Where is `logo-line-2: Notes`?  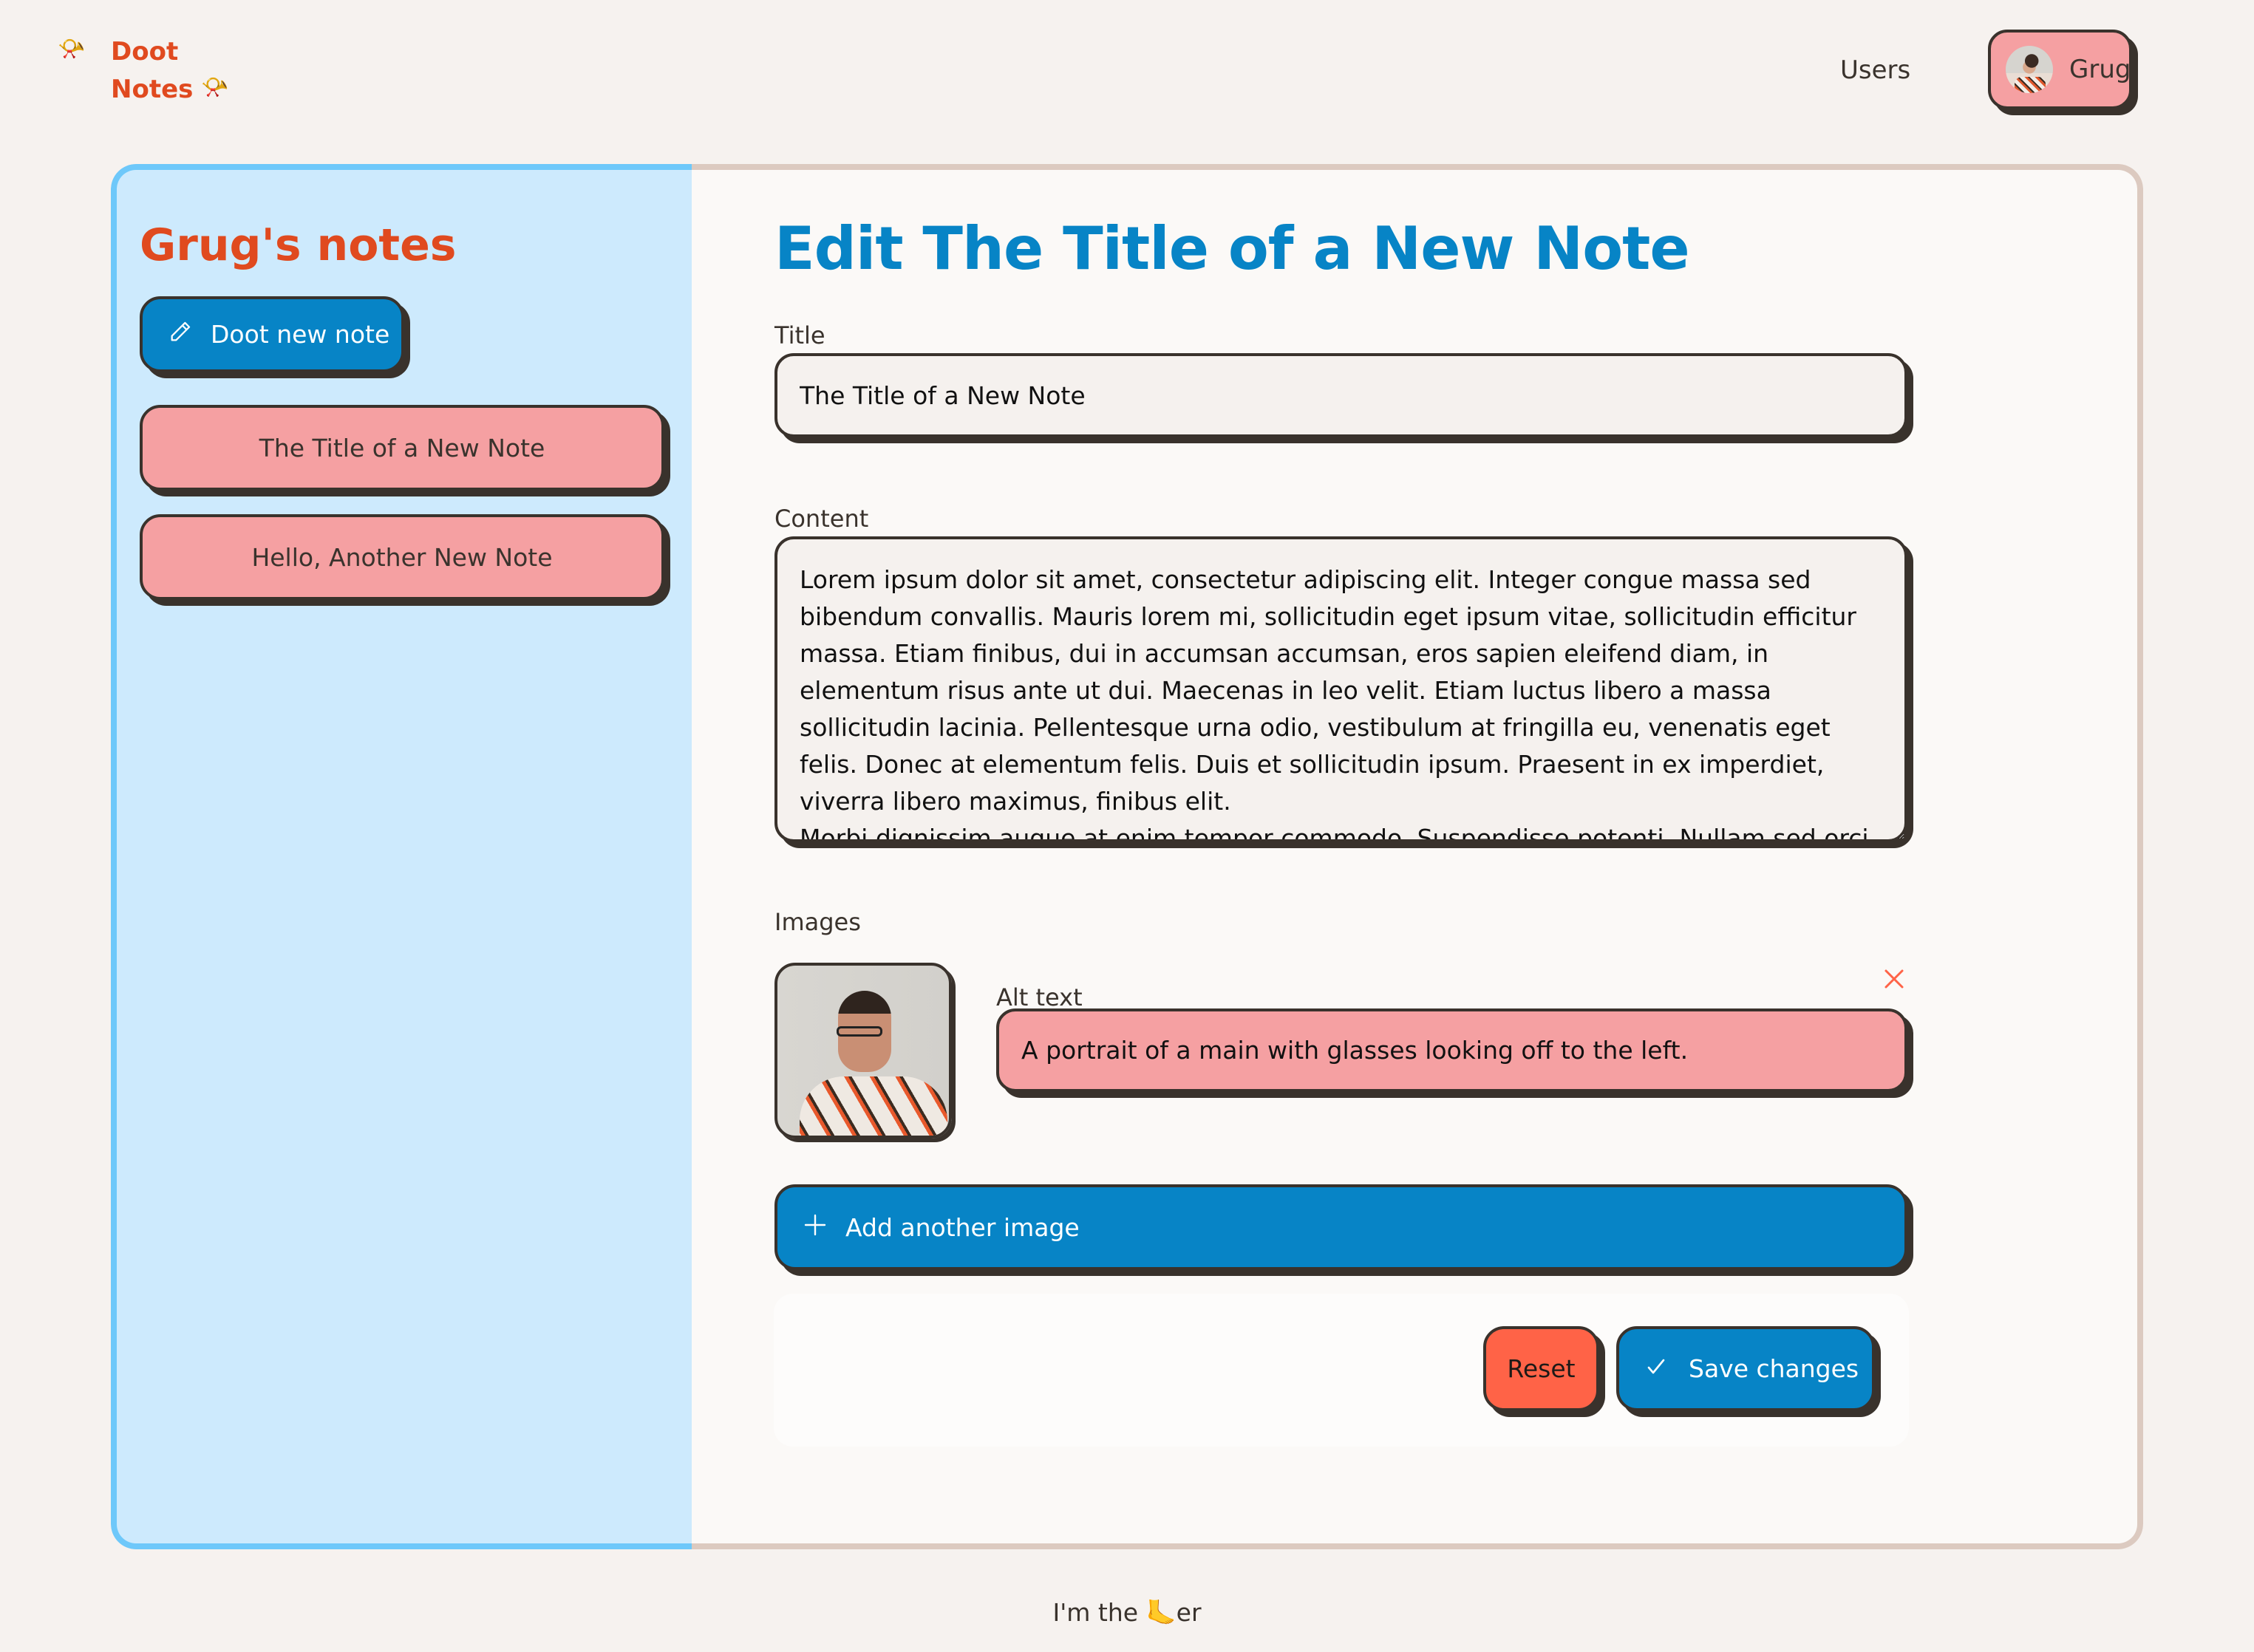
logo-line-2: Notes is located at coordinates (152, 89).